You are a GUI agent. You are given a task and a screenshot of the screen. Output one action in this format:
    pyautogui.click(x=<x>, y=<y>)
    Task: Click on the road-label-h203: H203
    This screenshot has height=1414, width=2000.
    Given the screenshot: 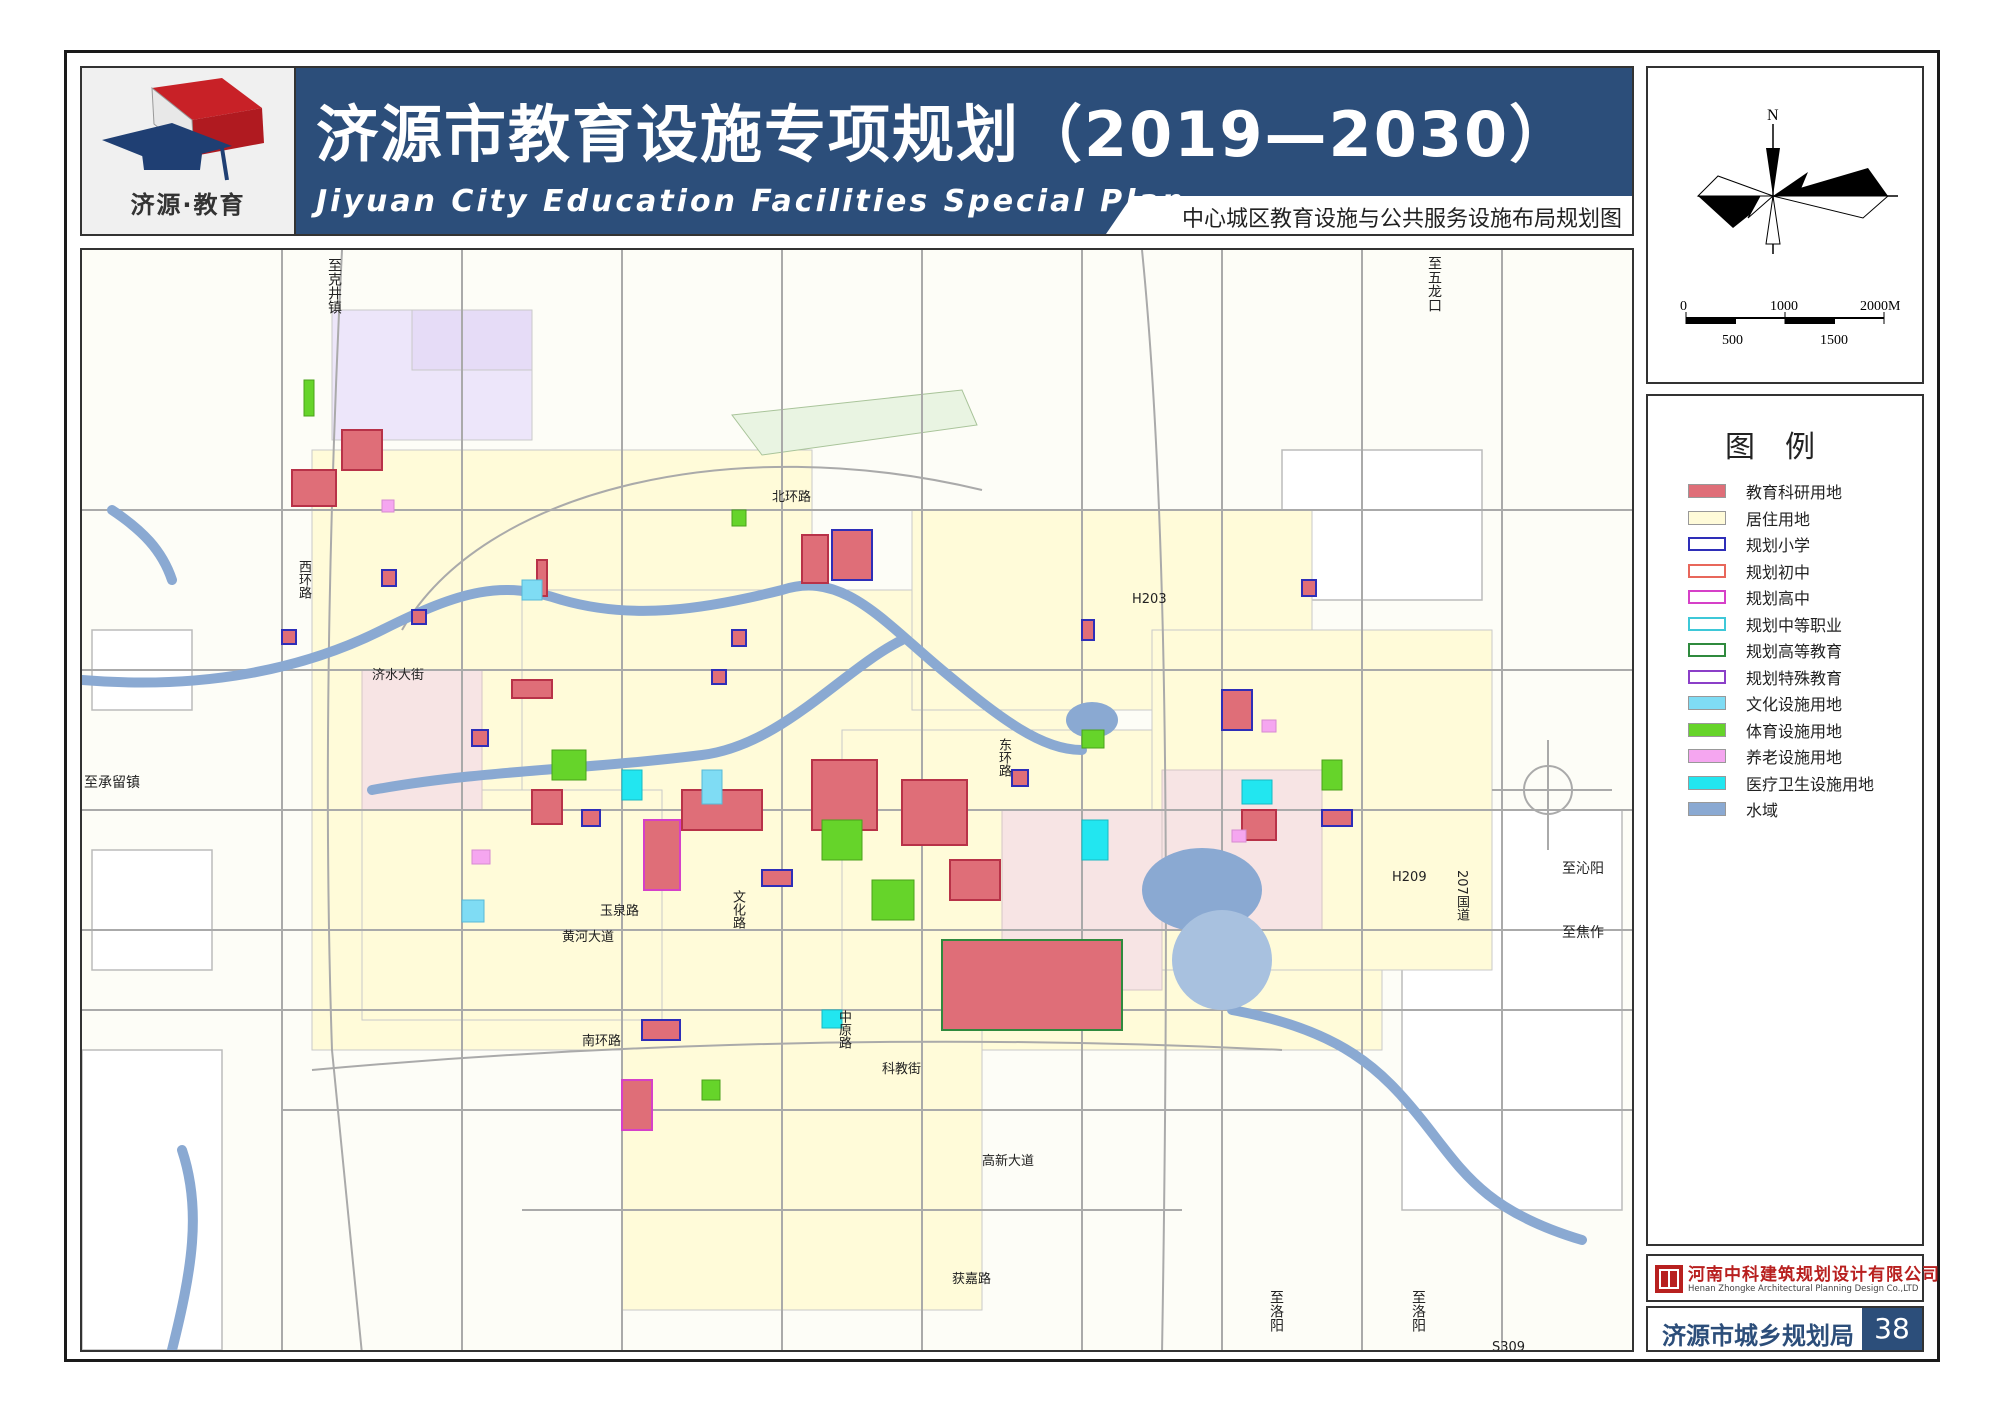 What is the action you would take?
    pyautogui.click(x=1149, y=599)
    